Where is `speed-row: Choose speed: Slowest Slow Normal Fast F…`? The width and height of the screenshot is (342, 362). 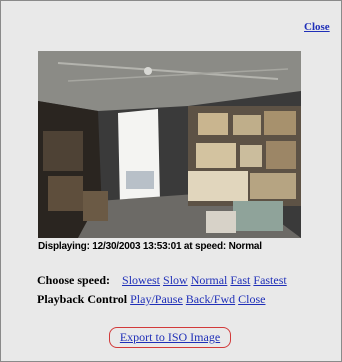 speed-row: Choose speed: Slowest Slow Normal Fast F… is located at coordinates (162, 280).